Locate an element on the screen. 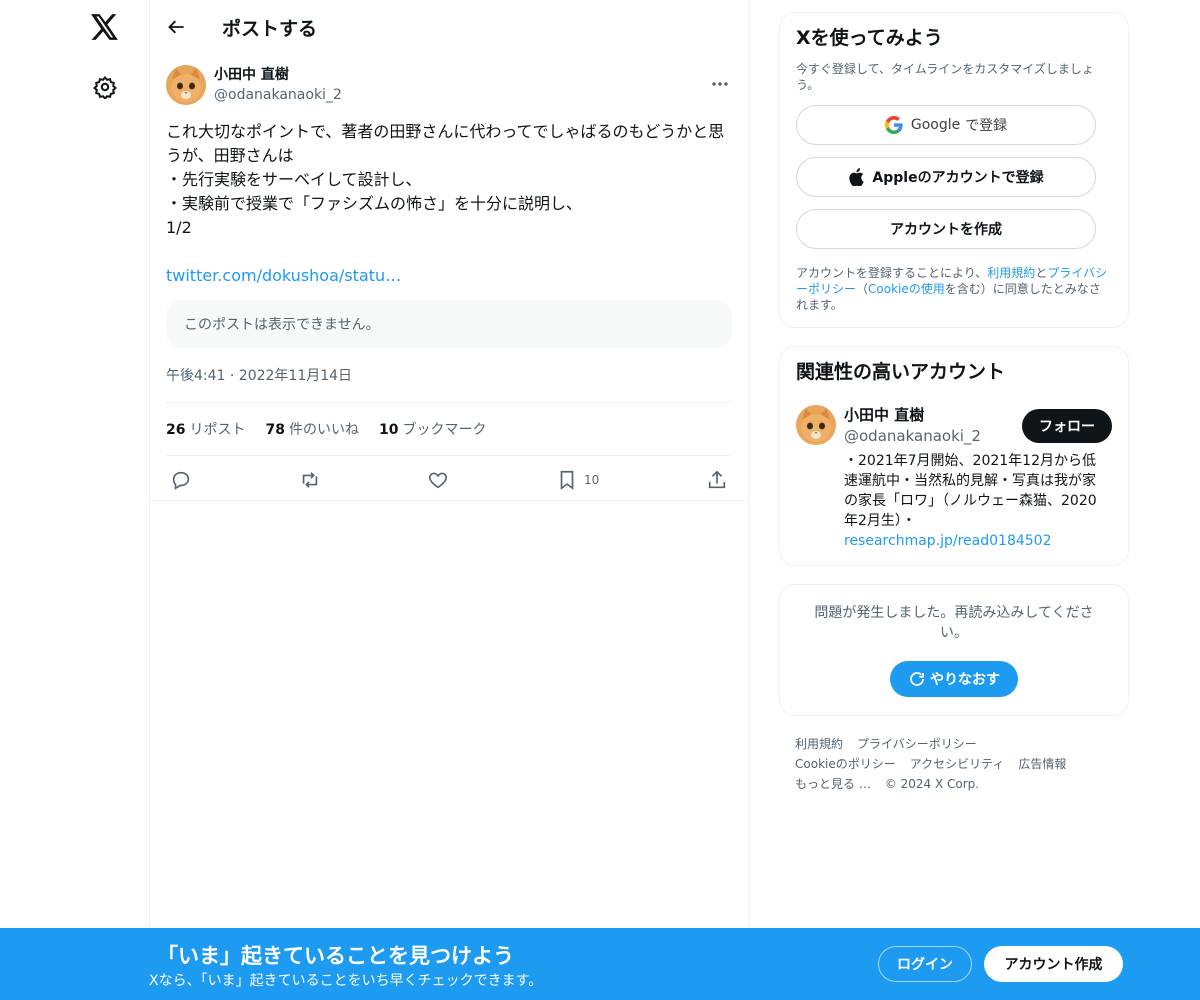  repost-icon is located at coordinates (309, 479).